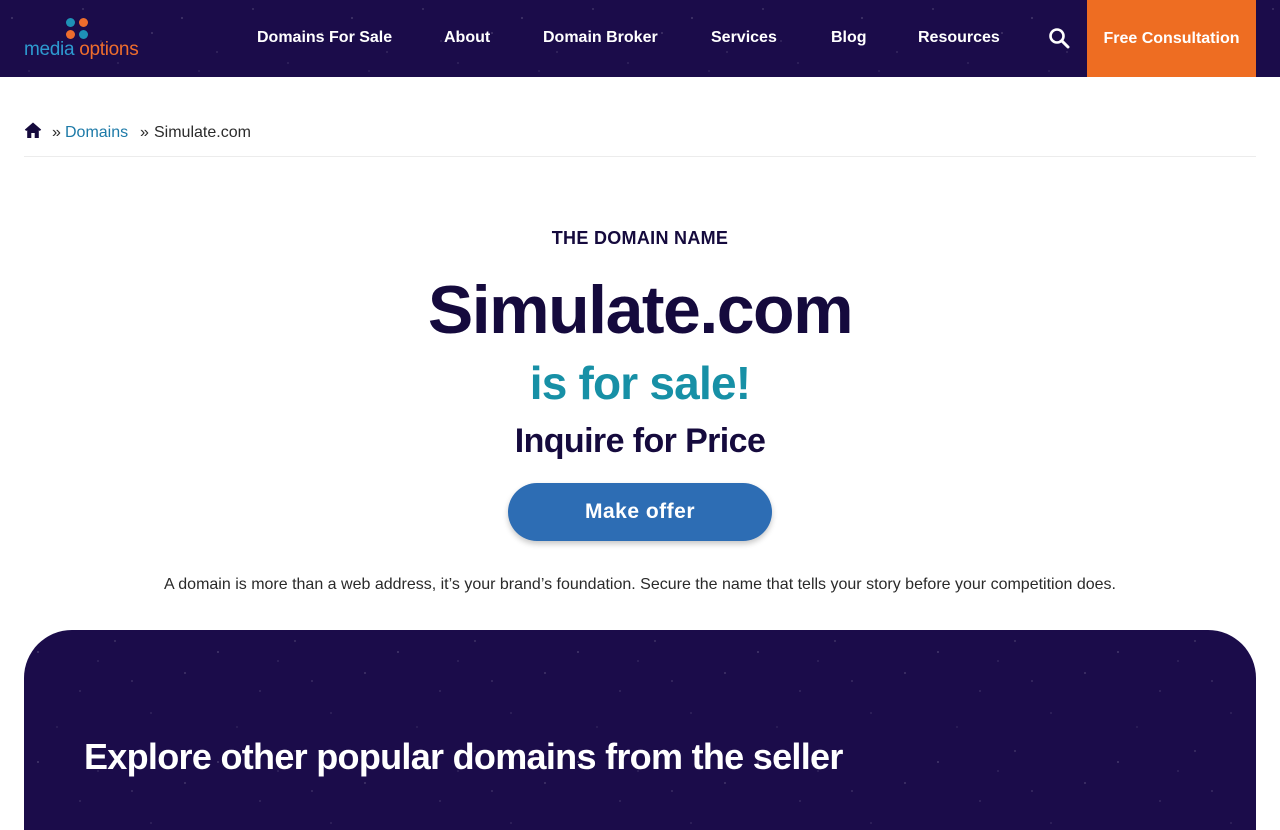 Image resolution: width=1280 pixels, height=830 pixels. I want to click on media-options-logo: media options, so click(86, 39).